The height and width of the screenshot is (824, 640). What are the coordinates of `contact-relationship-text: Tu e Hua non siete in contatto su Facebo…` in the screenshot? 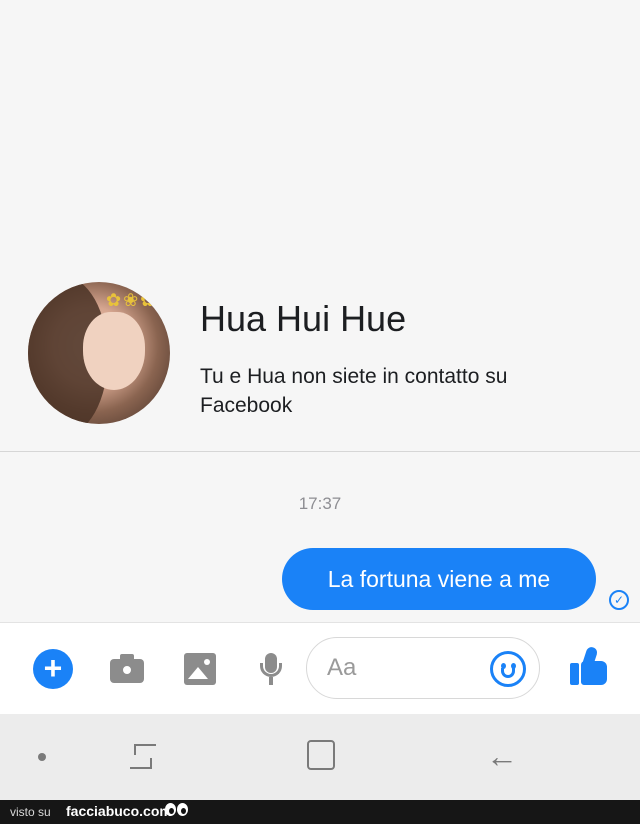 It's located at (354, 391).